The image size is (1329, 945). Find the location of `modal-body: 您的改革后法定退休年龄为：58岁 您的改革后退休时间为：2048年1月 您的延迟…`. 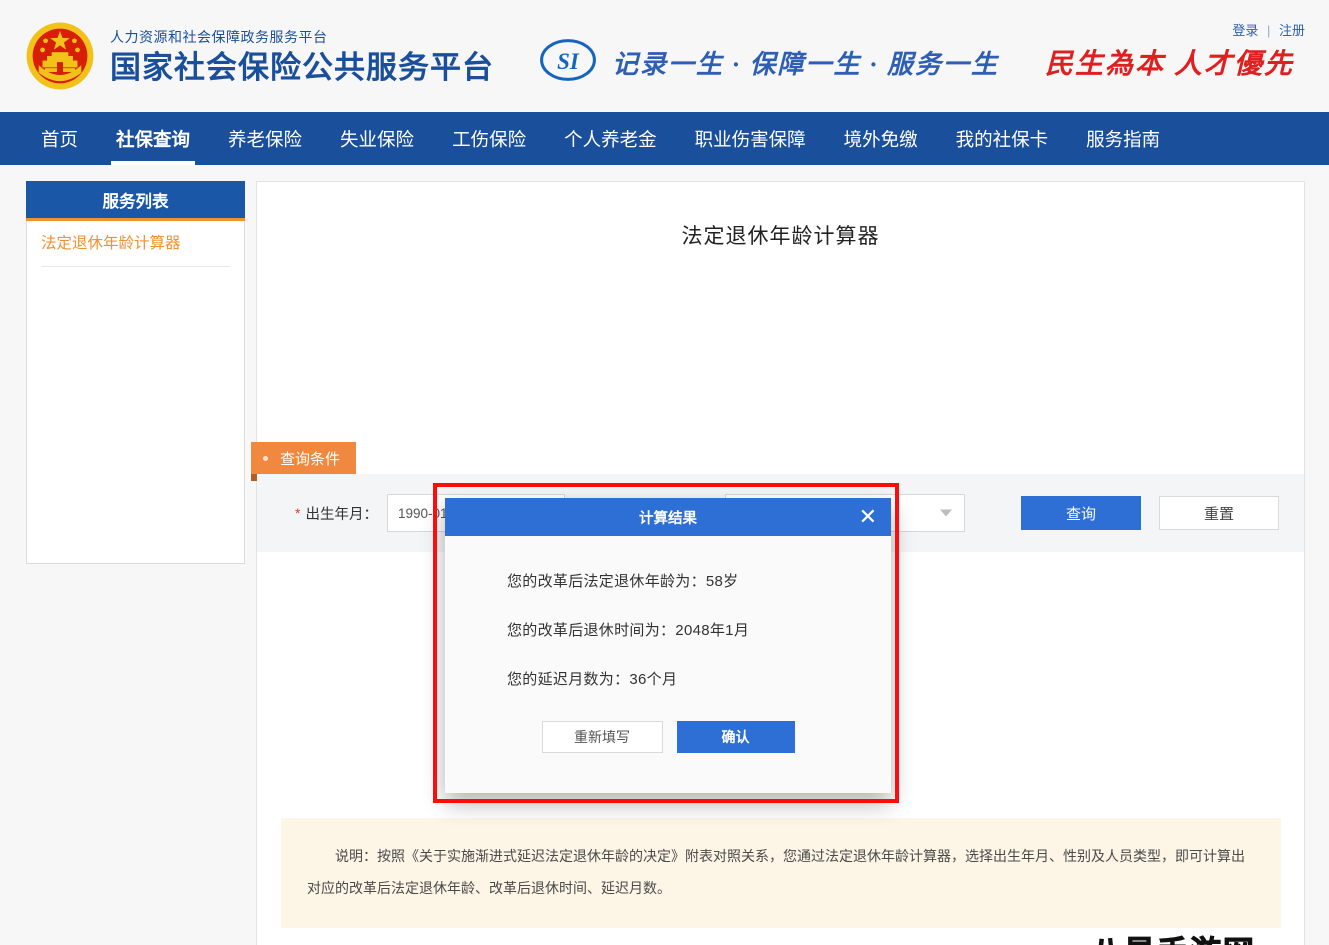

modal-body: 您的改革后法定退休年龄为：58岁 您的改革后退休时间为：2048年1月 您的延迟… is located at coordinates (668, 664).